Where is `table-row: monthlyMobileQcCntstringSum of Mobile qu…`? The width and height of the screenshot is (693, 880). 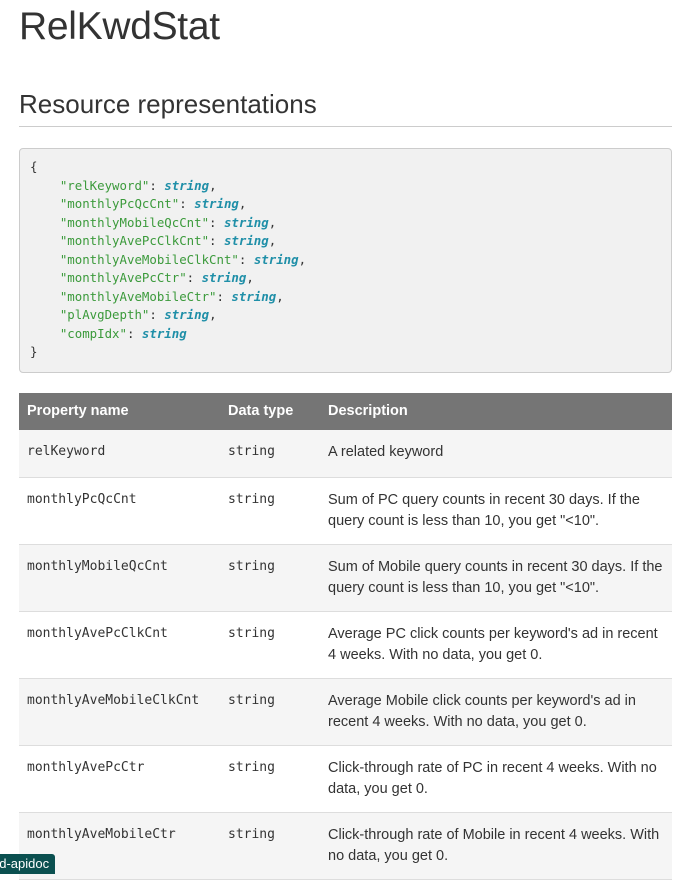 table-row: monthlyMobileQcCntstringSum of Mobile qu… is located at coordinates (345, 578).